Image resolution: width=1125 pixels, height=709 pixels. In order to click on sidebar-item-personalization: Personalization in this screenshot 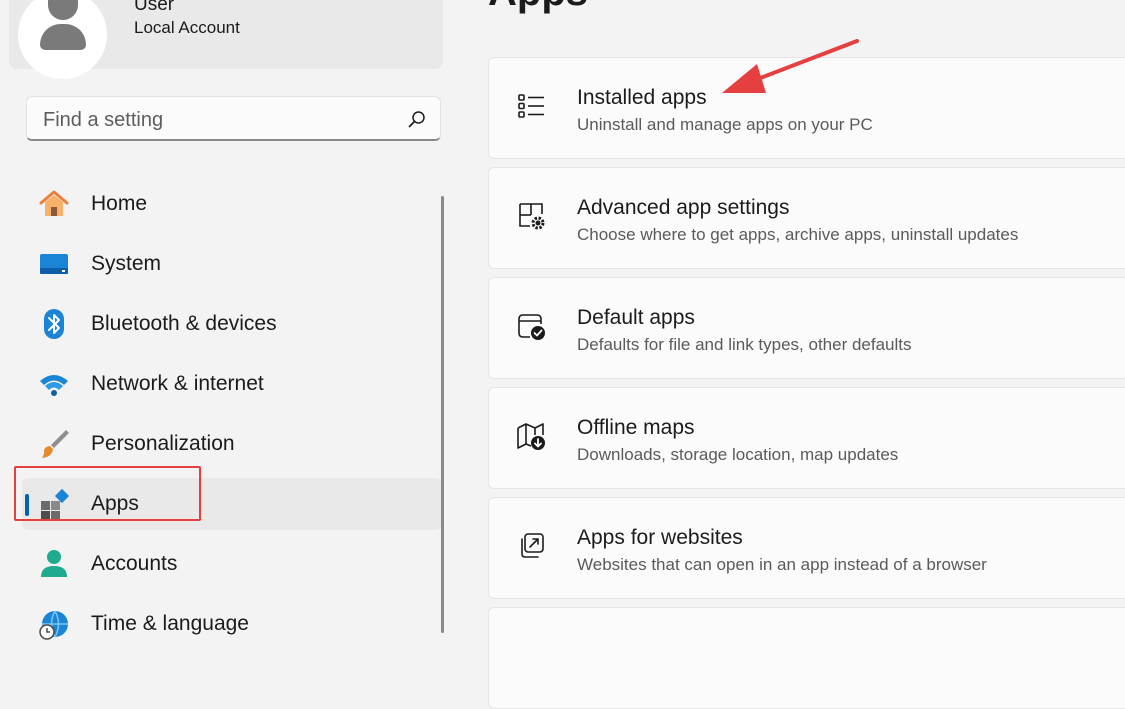, I will do `click(232, 444)`.